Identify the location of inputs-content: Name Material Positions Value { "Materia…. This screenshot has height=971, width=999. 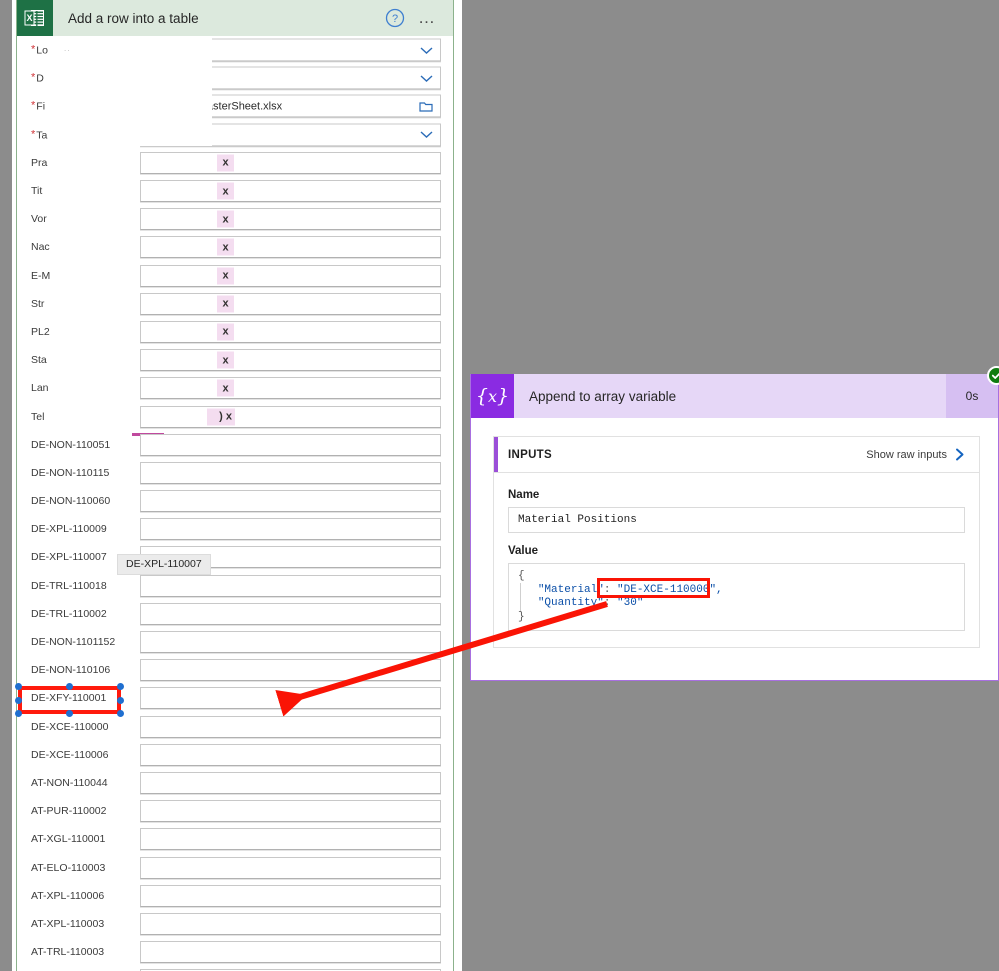
(736, 560).